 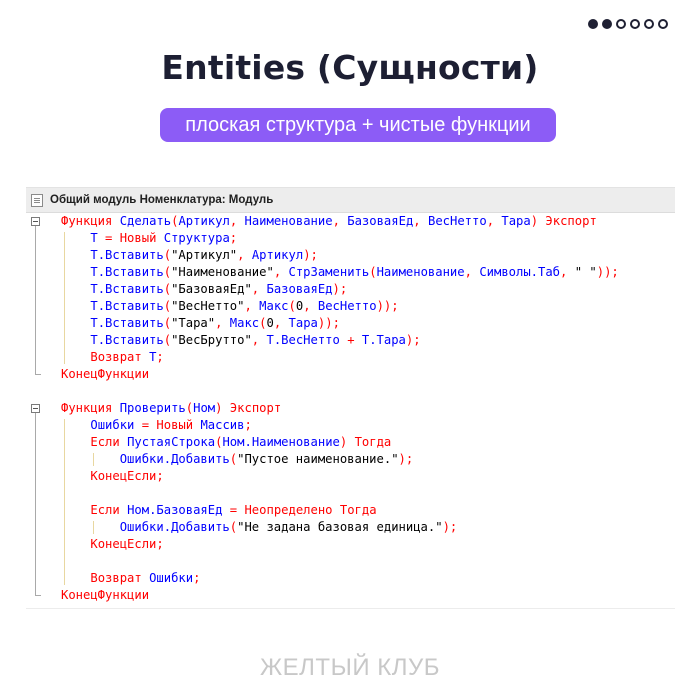 I want to click on subtitle-text: плоская структура + чистые функции, so click(x=358, y=124).